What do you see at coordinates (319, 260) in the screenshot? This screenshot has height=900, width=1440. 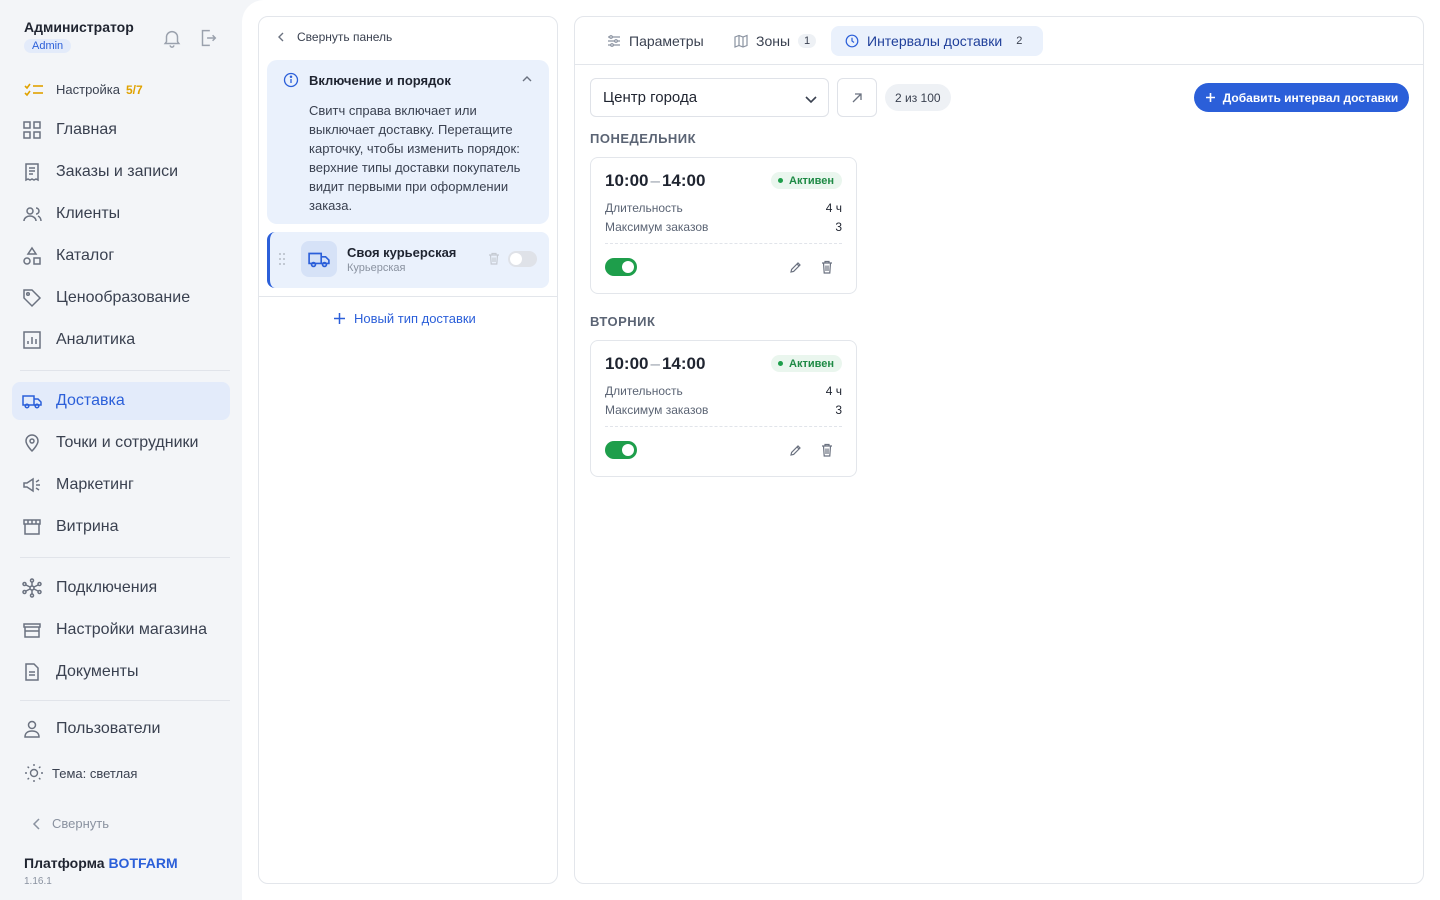 I see `truck-icon` at bounding box center [319, 260].